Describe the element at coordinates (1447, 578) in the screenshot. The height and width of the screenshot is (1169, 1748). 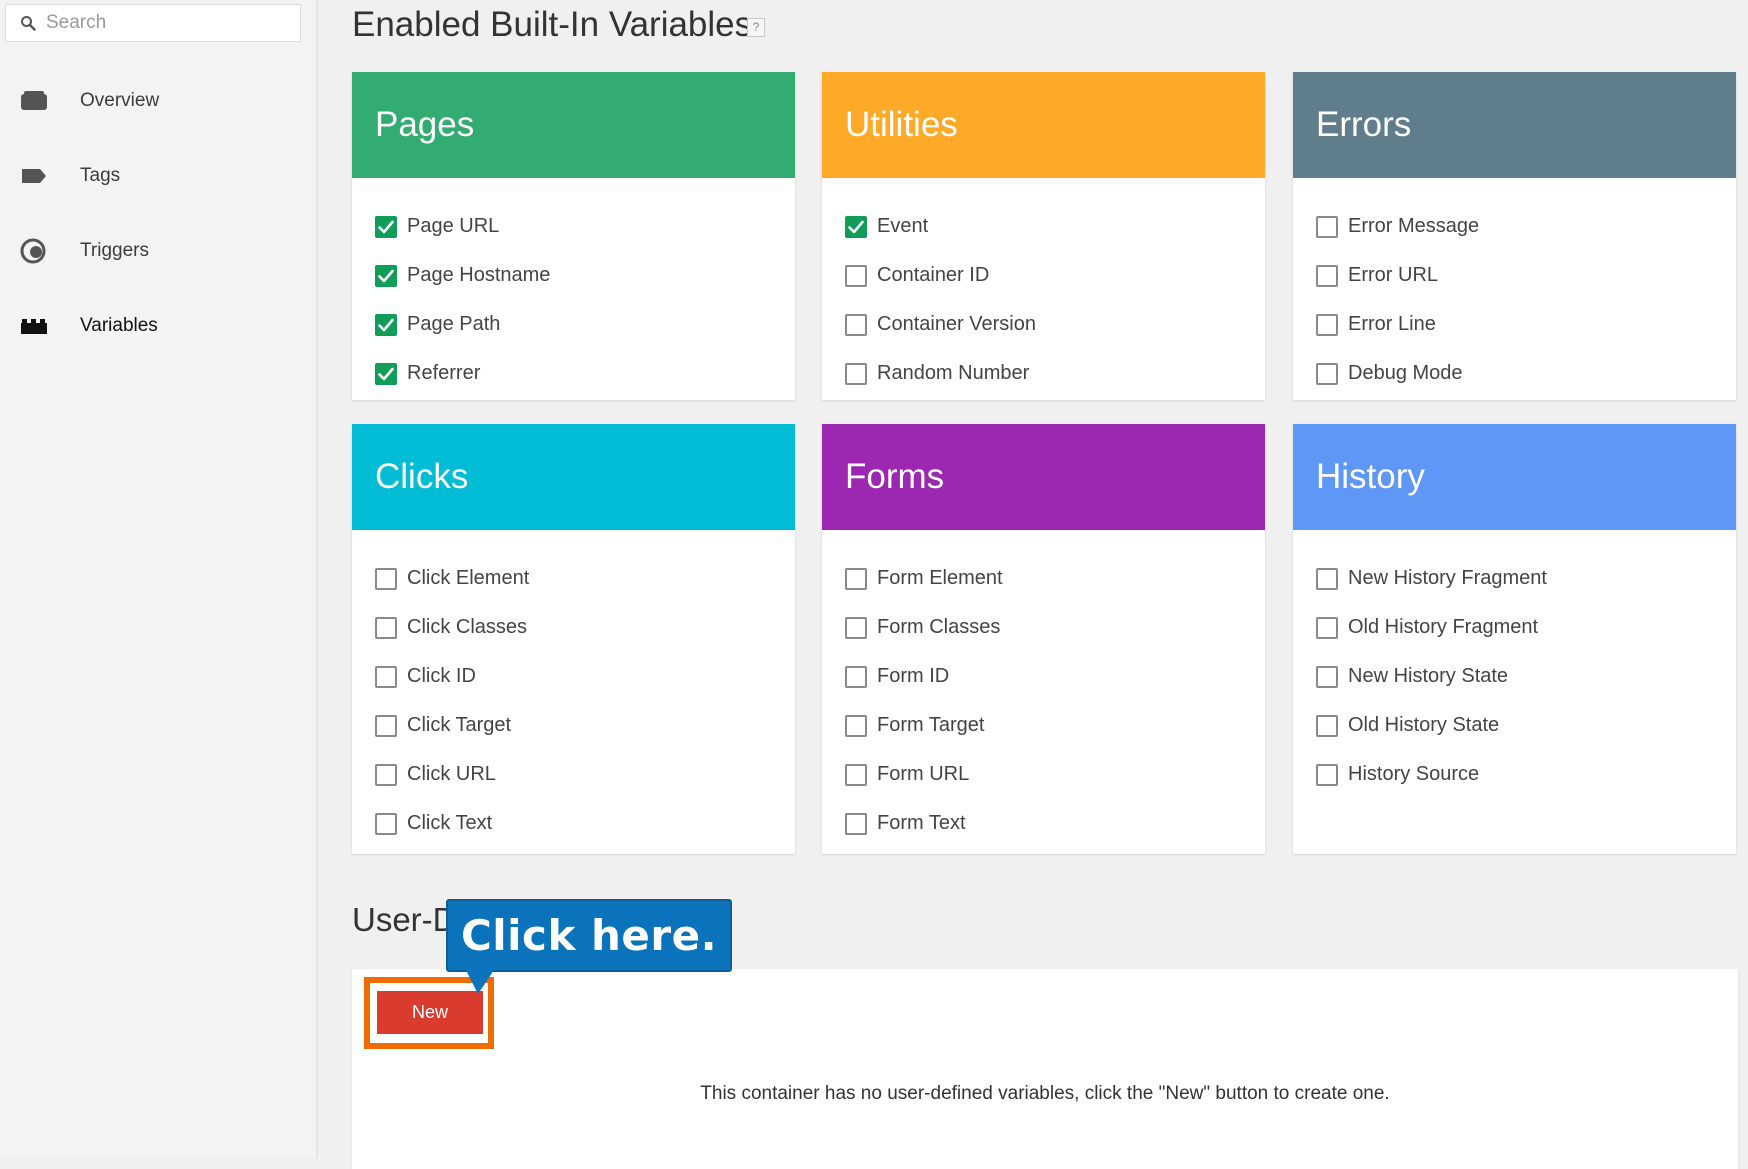
I see `variable-label: New History Fragment` at that location.